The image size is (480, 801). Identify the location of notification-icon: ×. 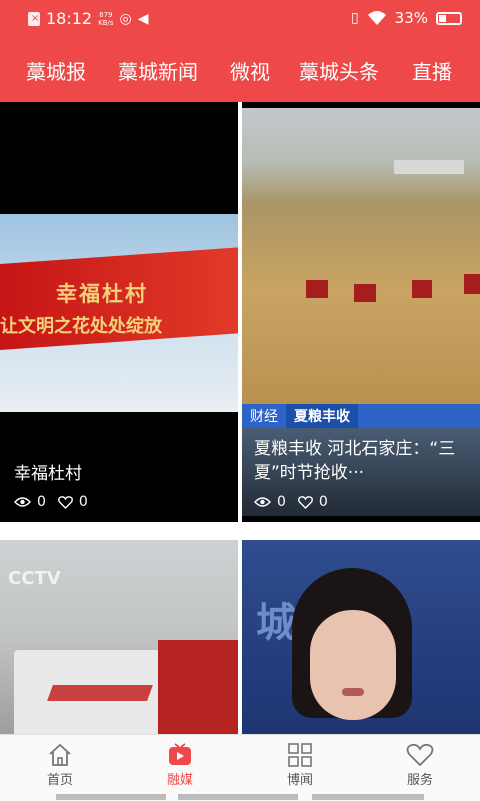
(34, 18).